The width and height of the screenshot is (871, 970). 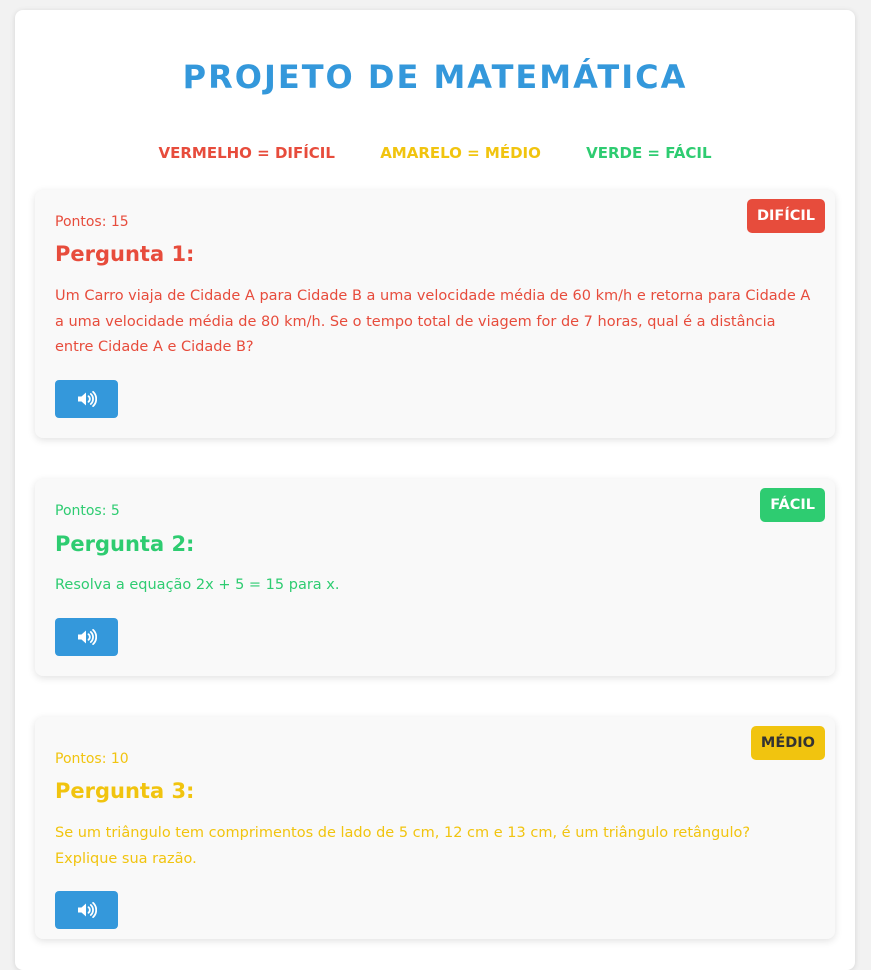 What do you see at coordinates (792, 505) in the screenshot?
I see `difficulty-badge: FÁCIL` at bounding box center [792, 505].